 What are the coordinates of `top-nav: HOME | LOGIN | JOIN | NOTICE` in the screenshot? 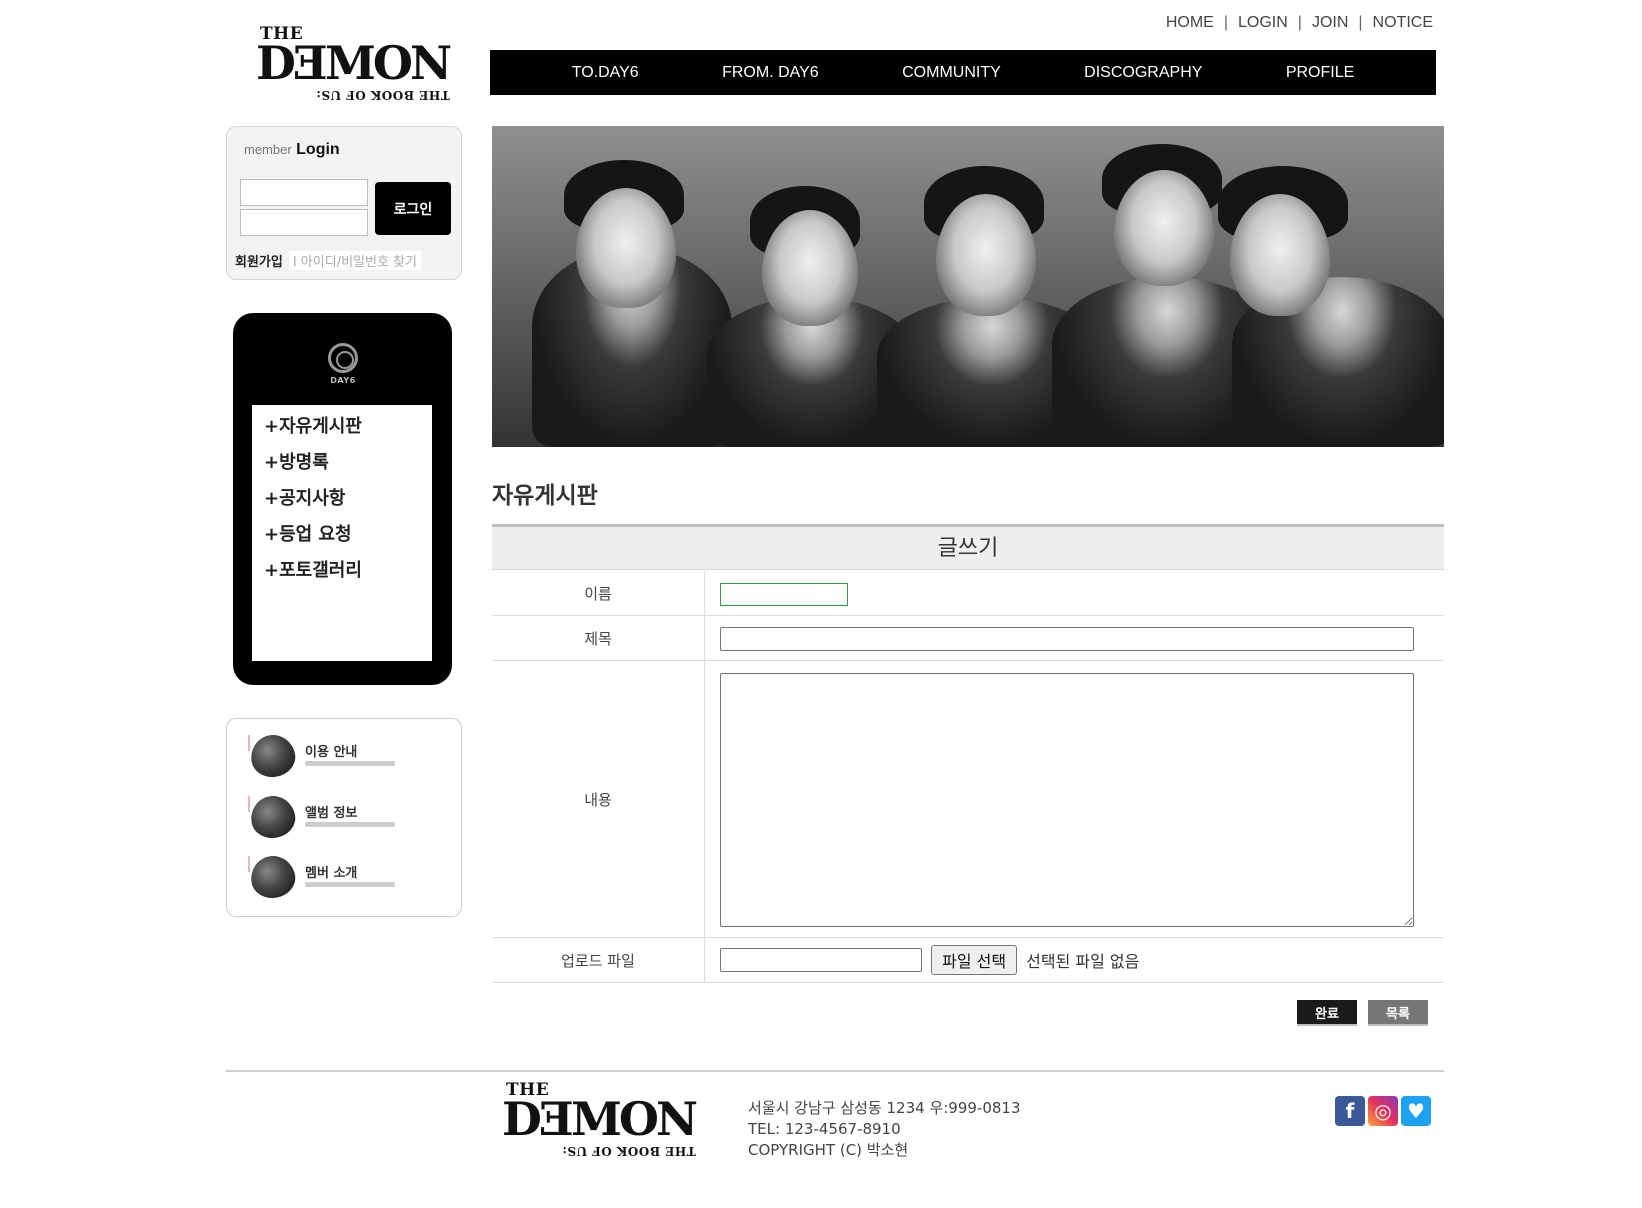 It's located at (1299, 23).